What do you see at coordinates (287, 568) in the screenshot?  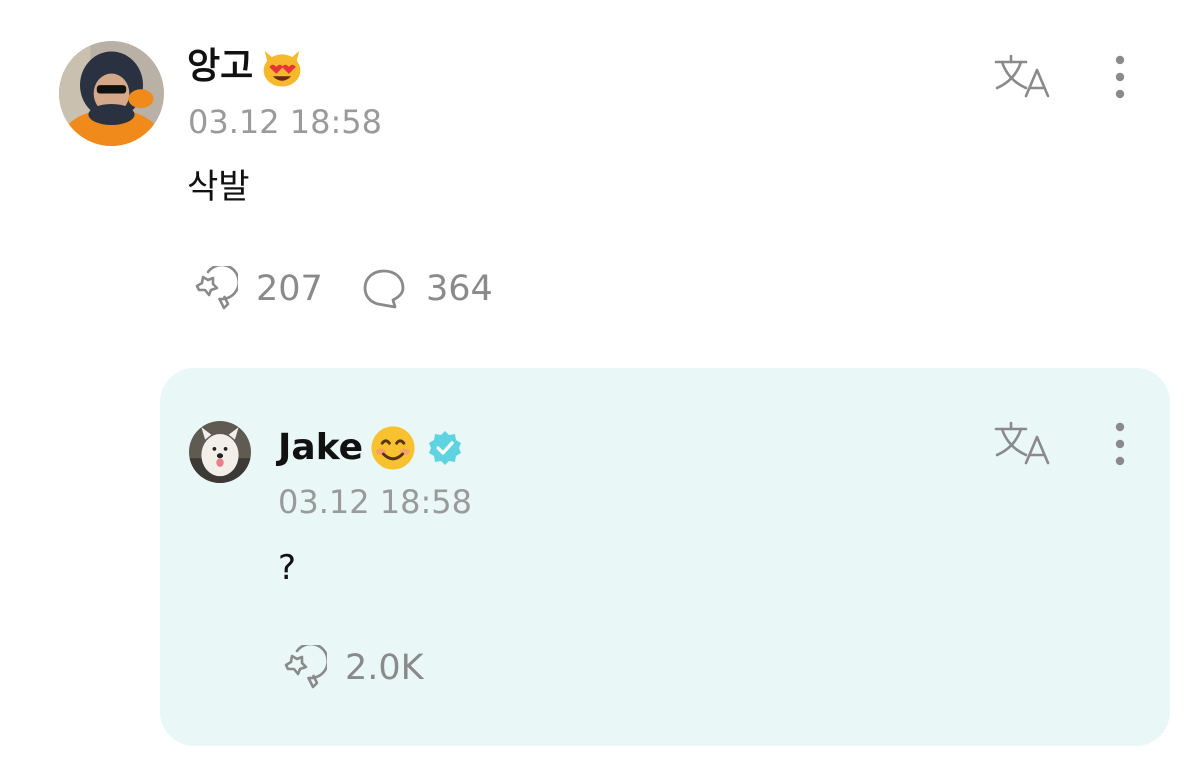 I see `reply-text: ?` at bounding box center [287, 568].